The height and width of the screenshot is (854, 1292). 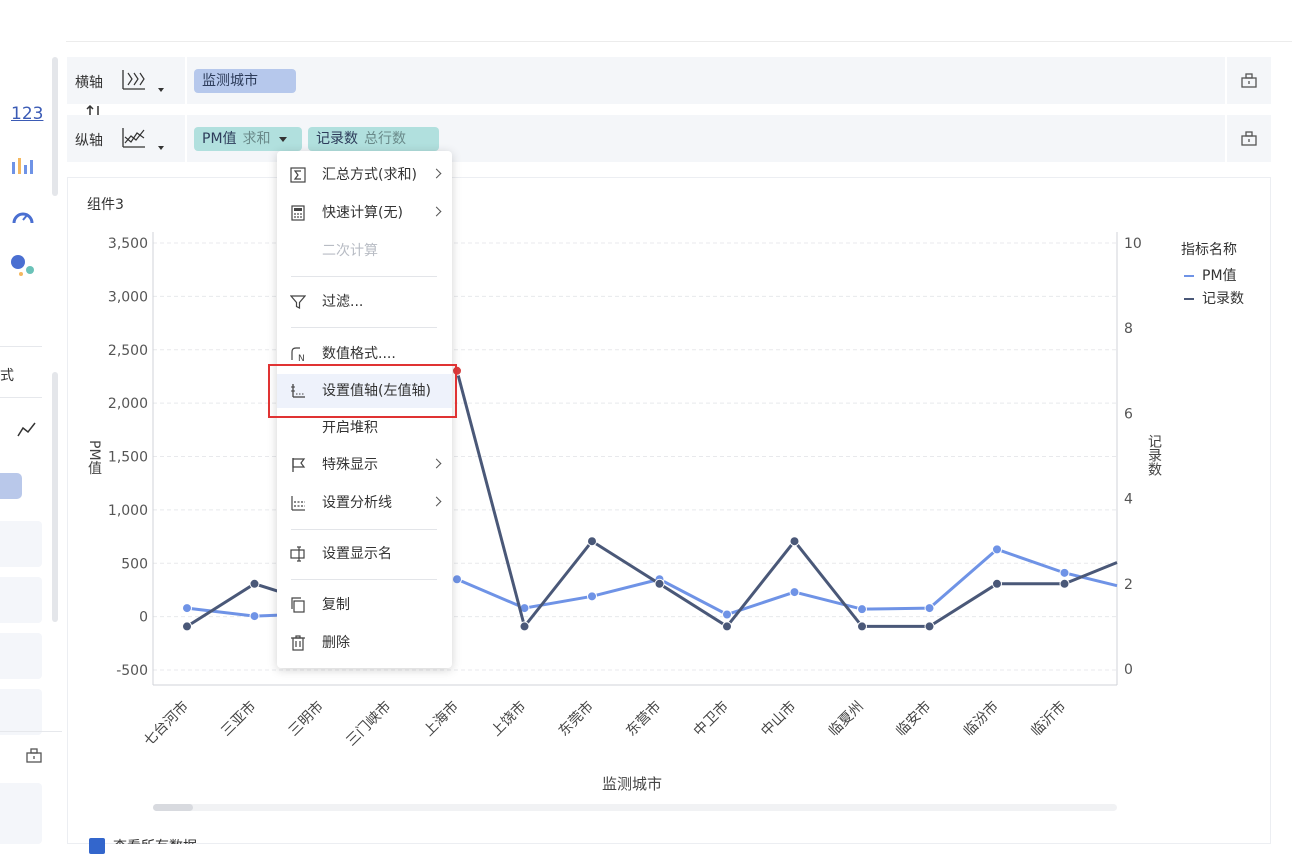 I want to click on analysis-line-icon, so click(x=298, y=503).